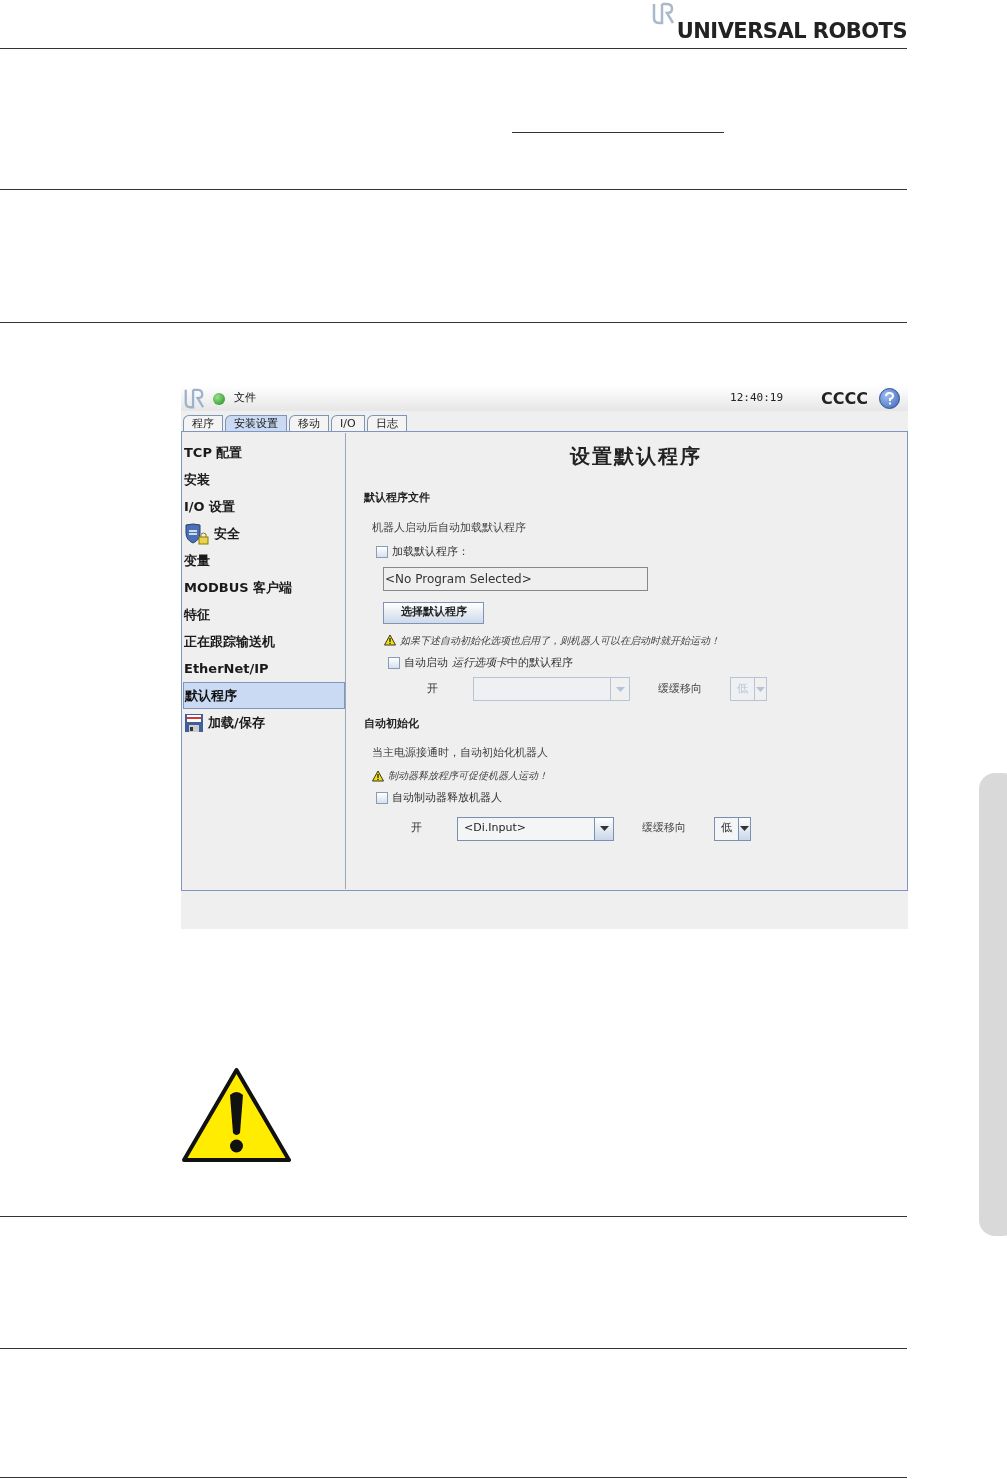 The width and height of the screenshot is (1007, 1479). I want to click on sidebar-item: 安全, so click(264, 533).